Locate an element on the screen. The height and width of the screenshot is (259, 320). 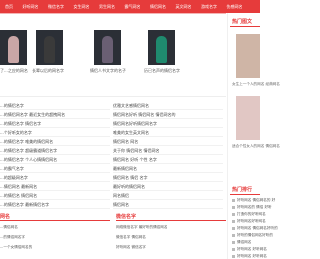
nav-item-0: 首页 is located at coordinates (9, 6).